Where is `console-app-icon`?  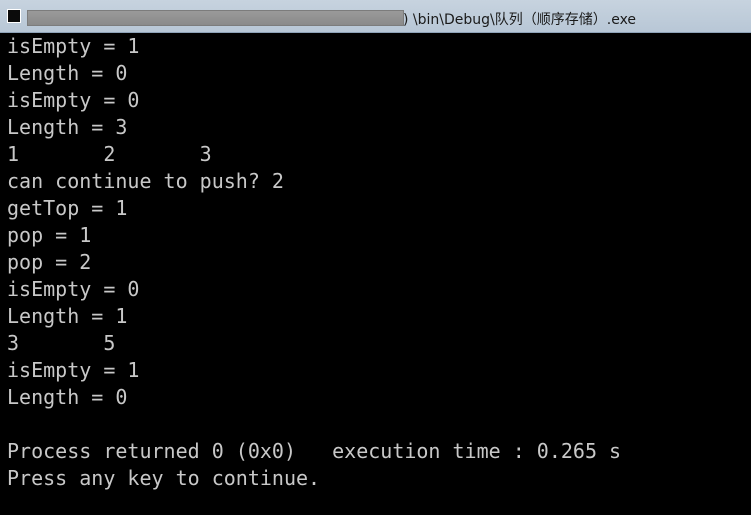
console-app-icon is located at coordinates (14, 16).